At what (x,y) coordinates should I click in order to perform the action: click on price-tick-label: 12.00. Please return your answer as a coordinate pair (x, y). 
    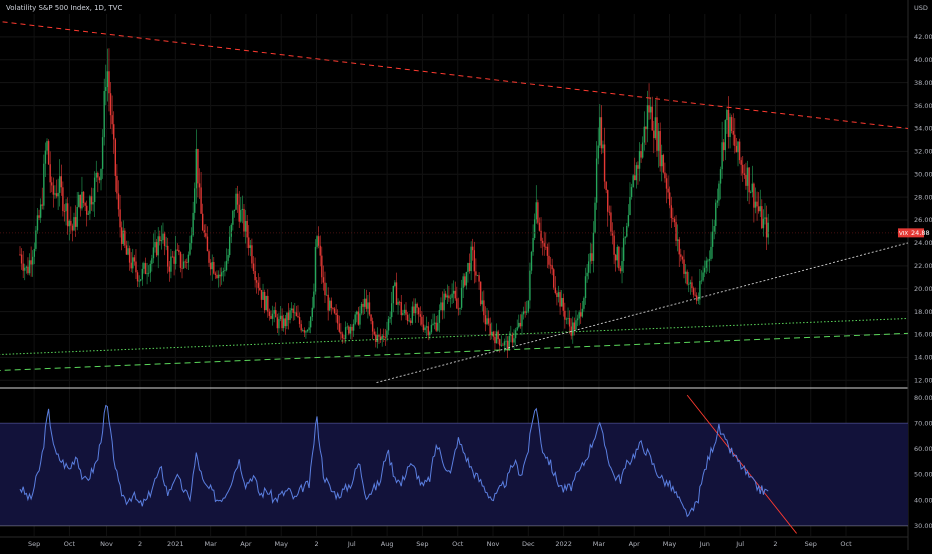
    Looking at the image, I should click on (923, 380).